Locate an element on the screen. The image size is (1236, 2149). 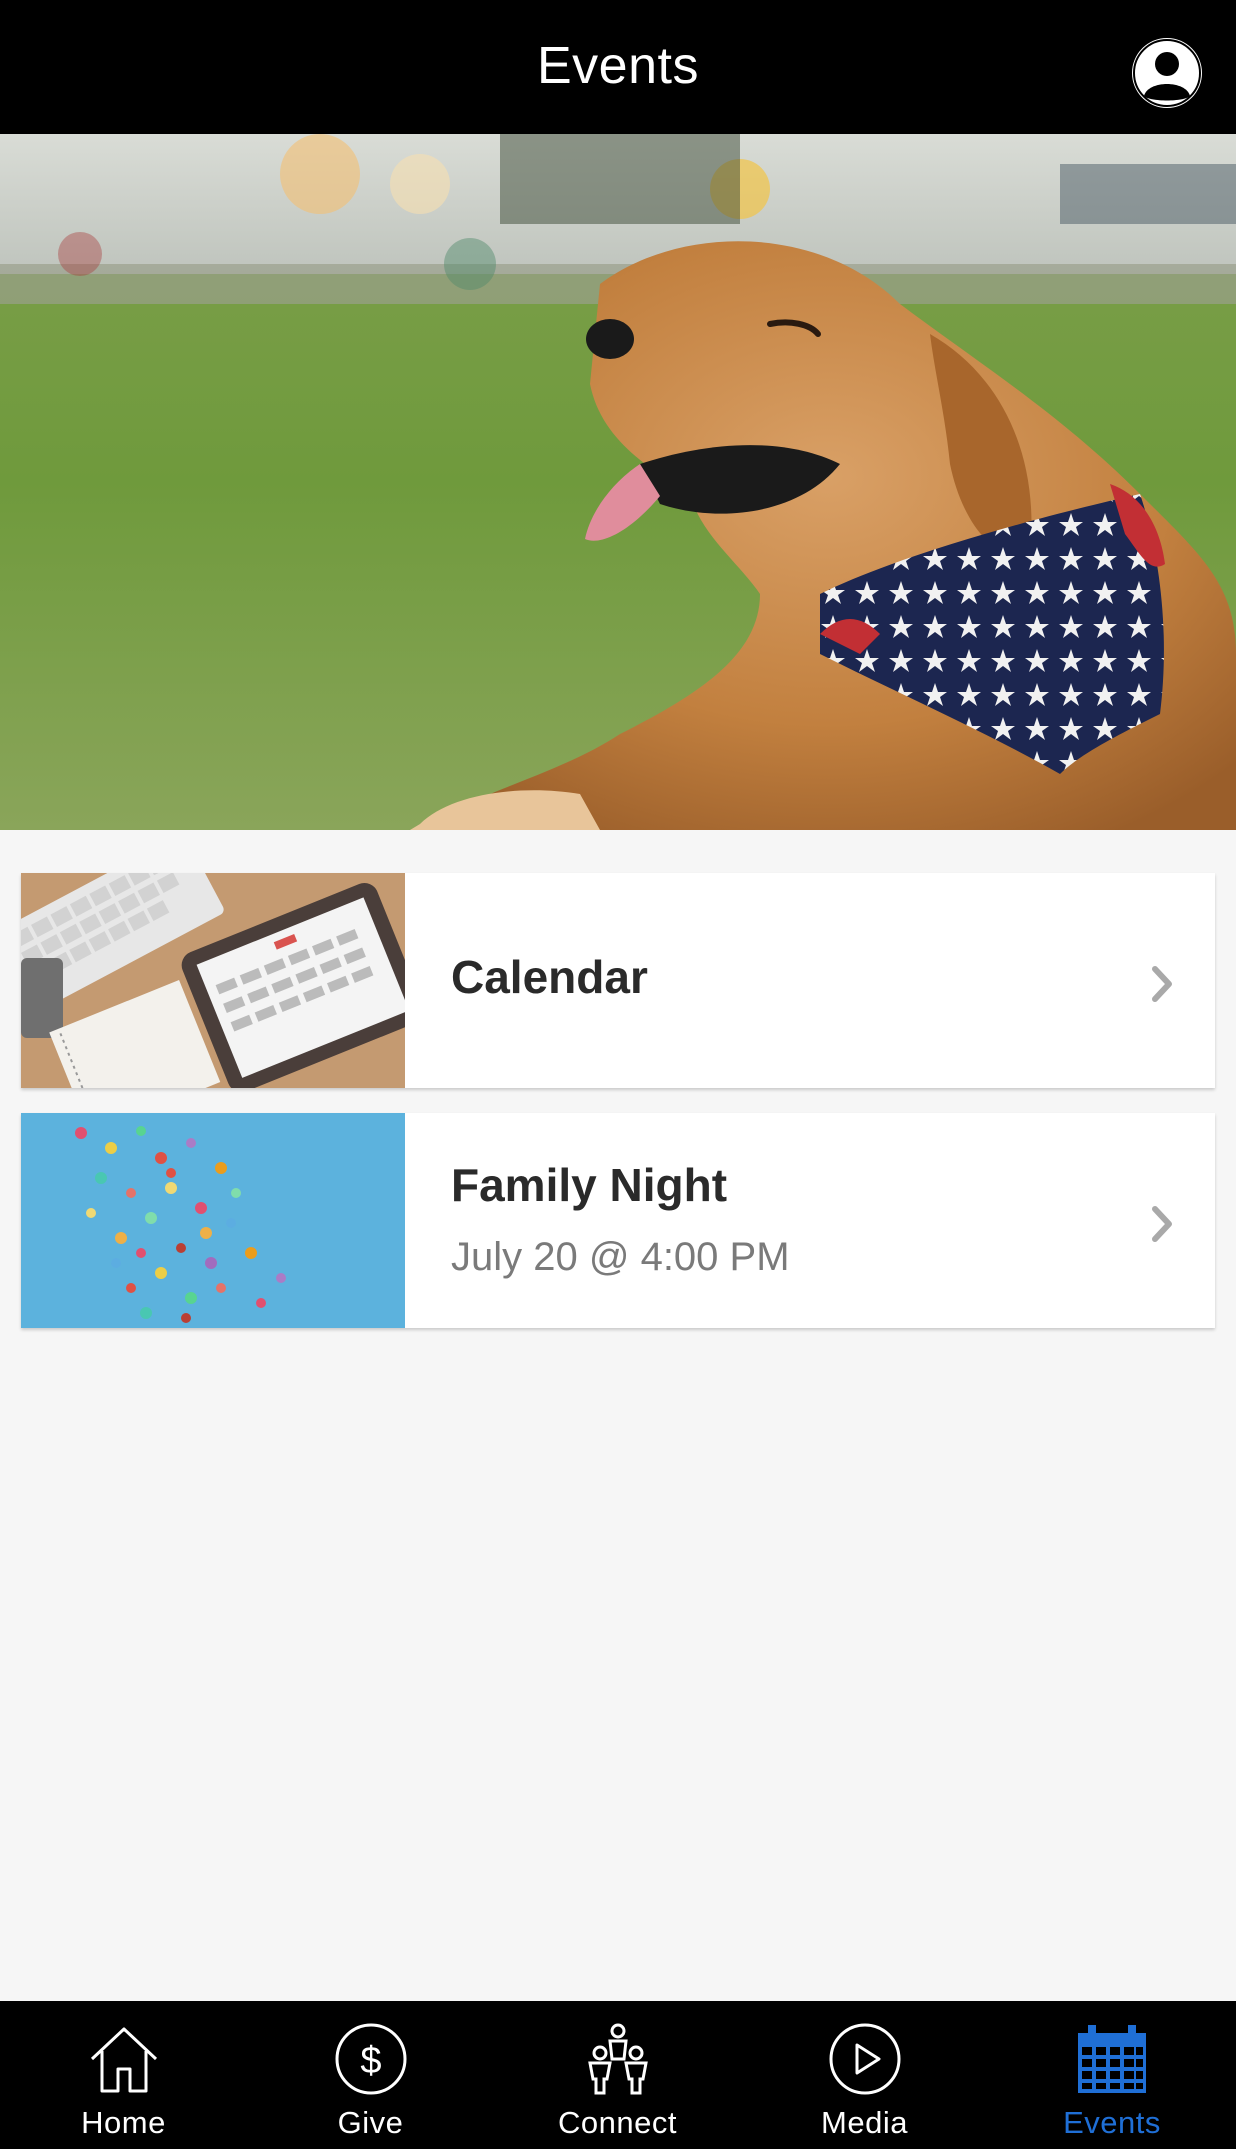
tab-label: Home is located at coordinates (123, 2122).